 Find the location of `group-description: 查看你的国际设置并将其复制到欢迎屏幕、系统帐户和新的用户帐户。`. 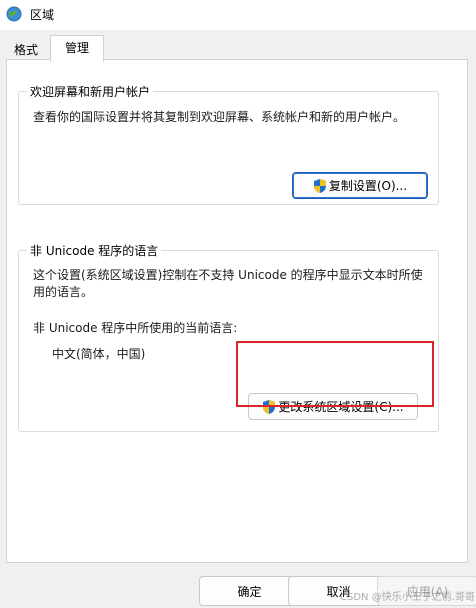

group-description: 查看你的国际设置并将其复制到欢迎屏幕、系统帐户和新的用户帐户。 is located at coordinates (219, 117).